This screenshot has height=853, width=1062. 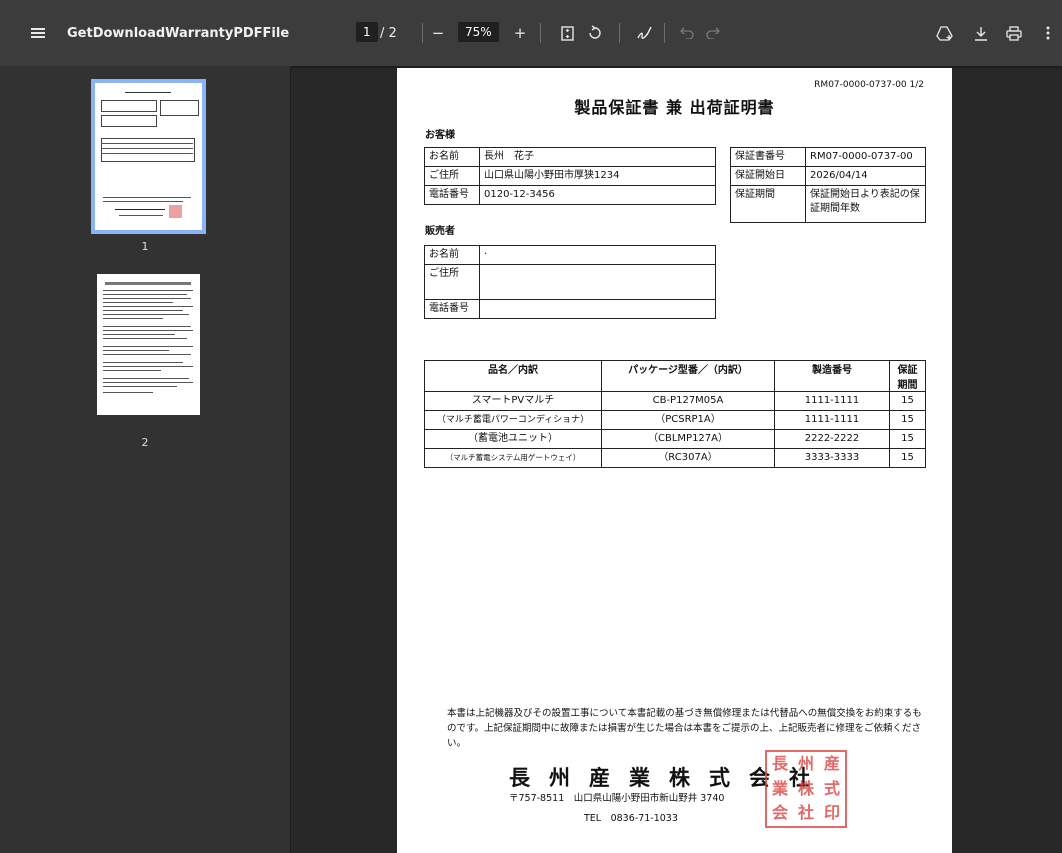 What do you see at coordinates (832, 458) in the screenshot?
I see `item-serial: 3333-3333` at bounding box center [832, 458].